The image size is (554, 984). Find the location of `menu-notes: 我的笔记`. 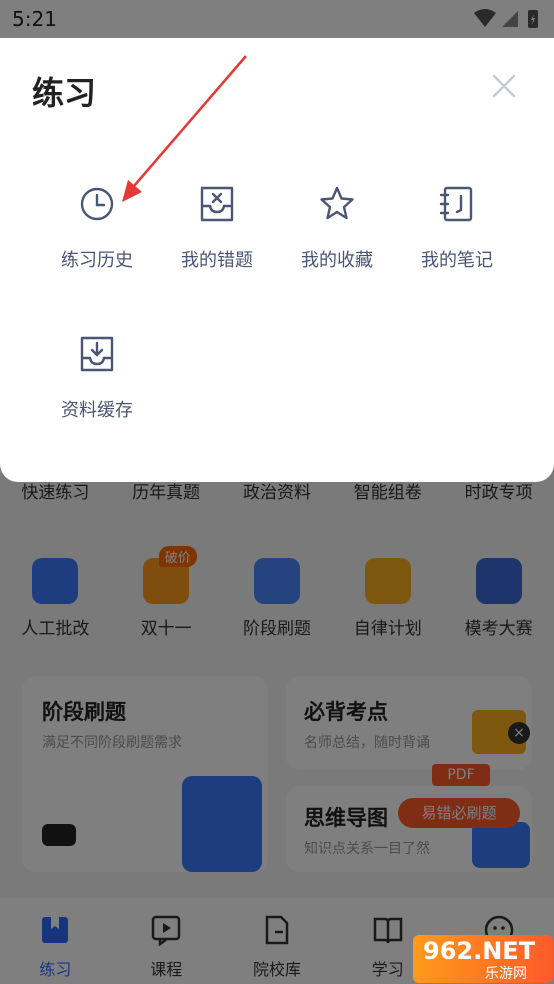

menu-notes: 我的笔记 is located at coordinates (457, 228).